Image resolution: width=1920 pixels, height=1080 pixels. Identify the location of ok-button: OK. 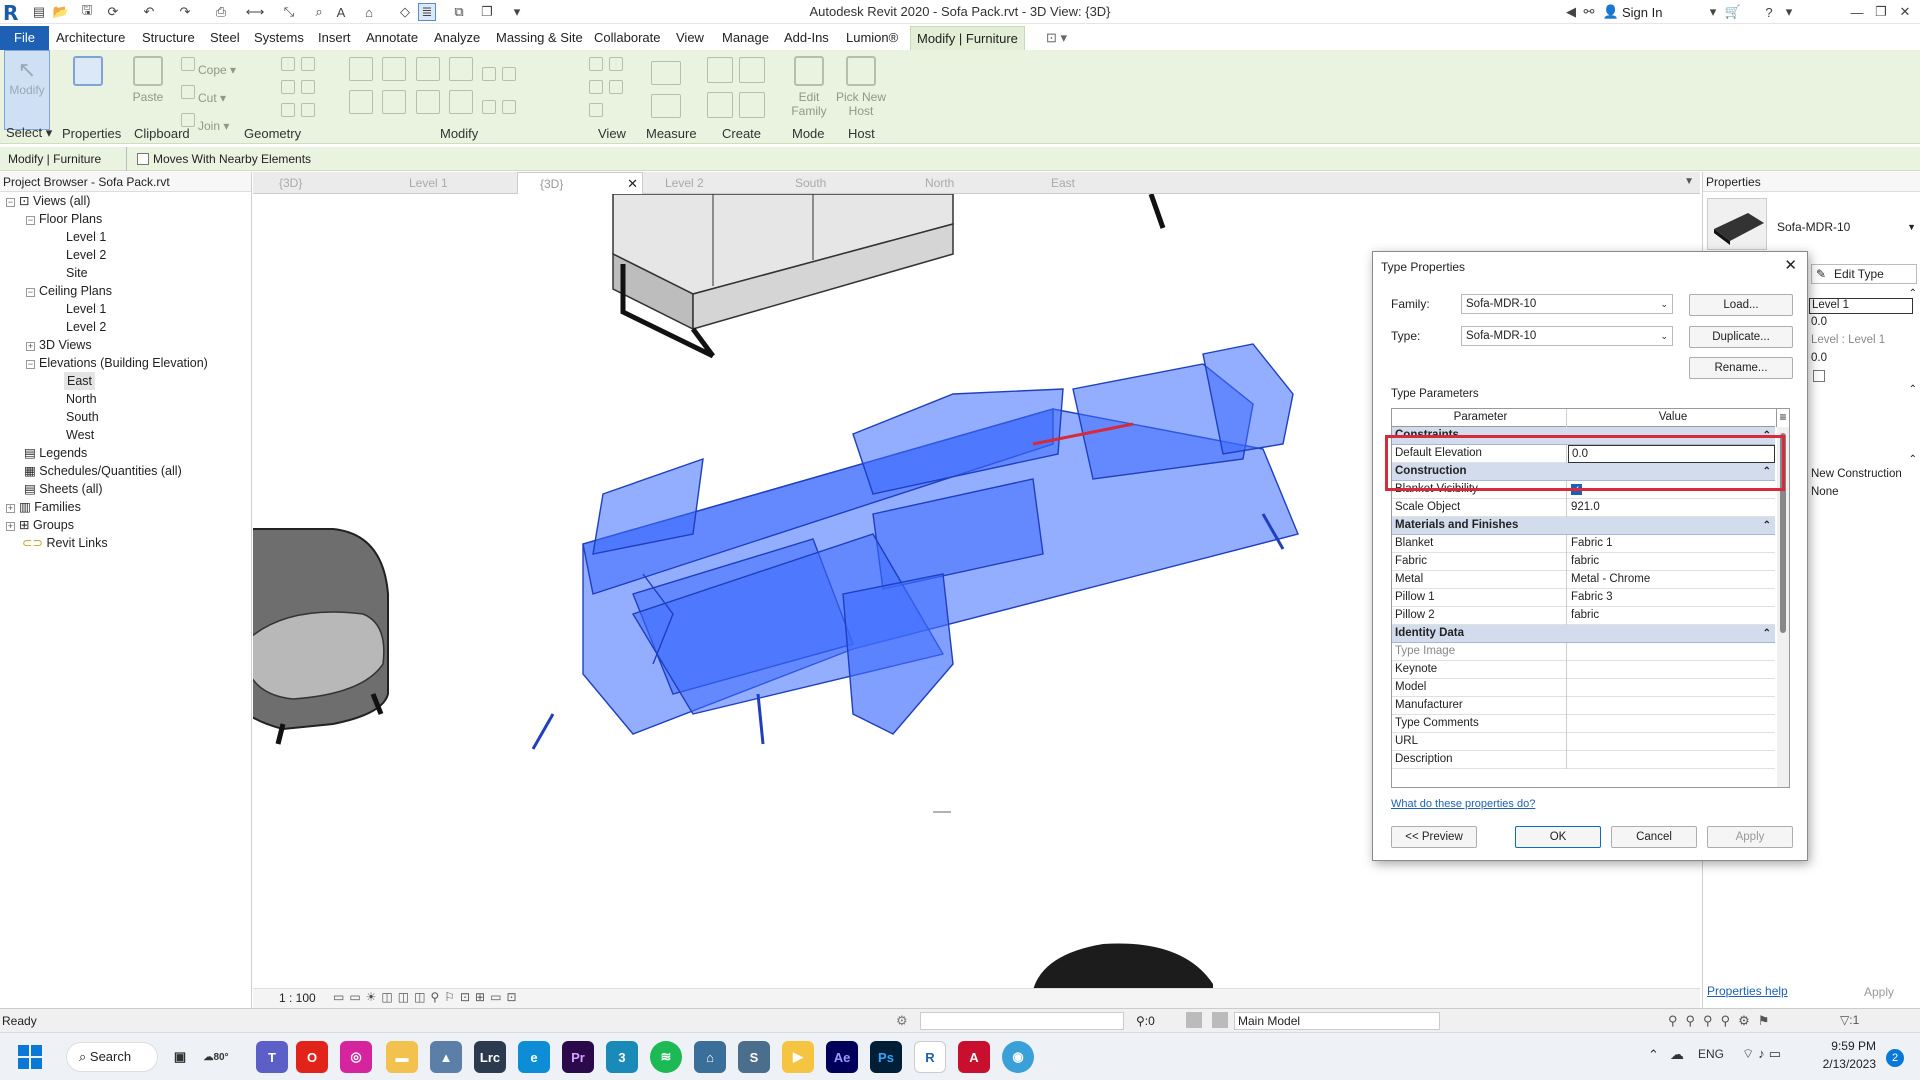
(1558, 837).